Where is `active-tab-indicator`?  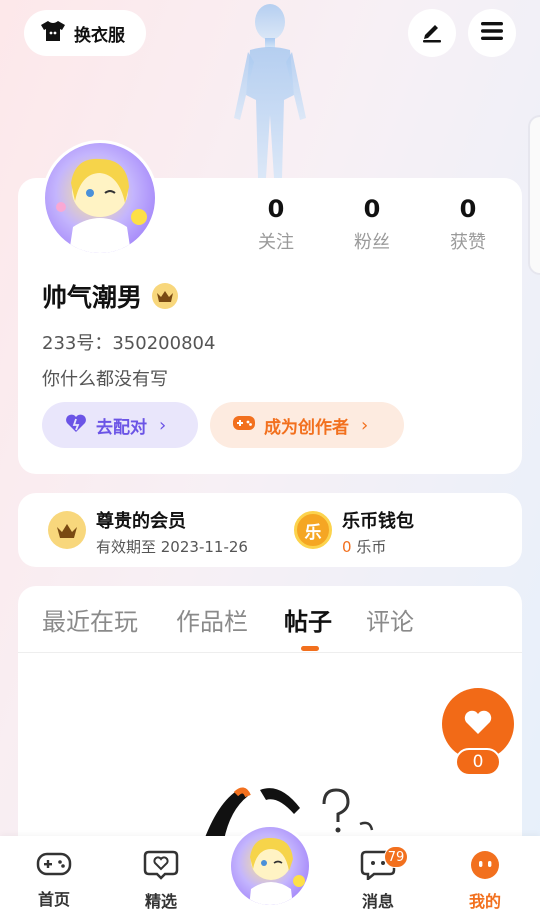
active-tab-indicator is located at coordinates (310, 648).